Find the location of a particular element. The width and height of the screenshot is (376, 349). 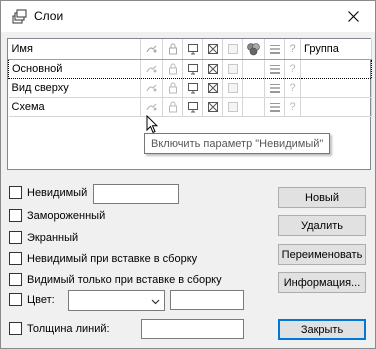

color-checkbox is located at coordinates (15, 299).